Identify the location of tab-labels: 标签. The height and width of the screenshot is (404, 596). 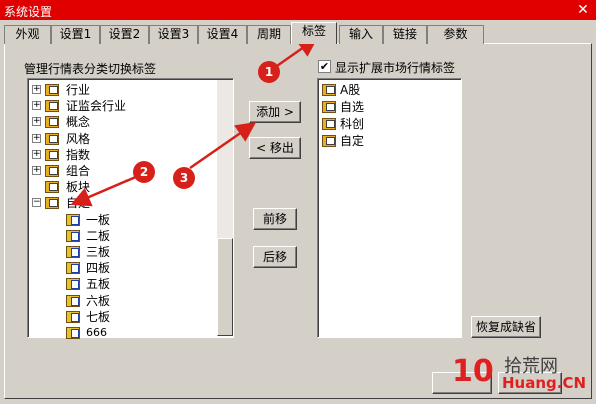
(314, 33).